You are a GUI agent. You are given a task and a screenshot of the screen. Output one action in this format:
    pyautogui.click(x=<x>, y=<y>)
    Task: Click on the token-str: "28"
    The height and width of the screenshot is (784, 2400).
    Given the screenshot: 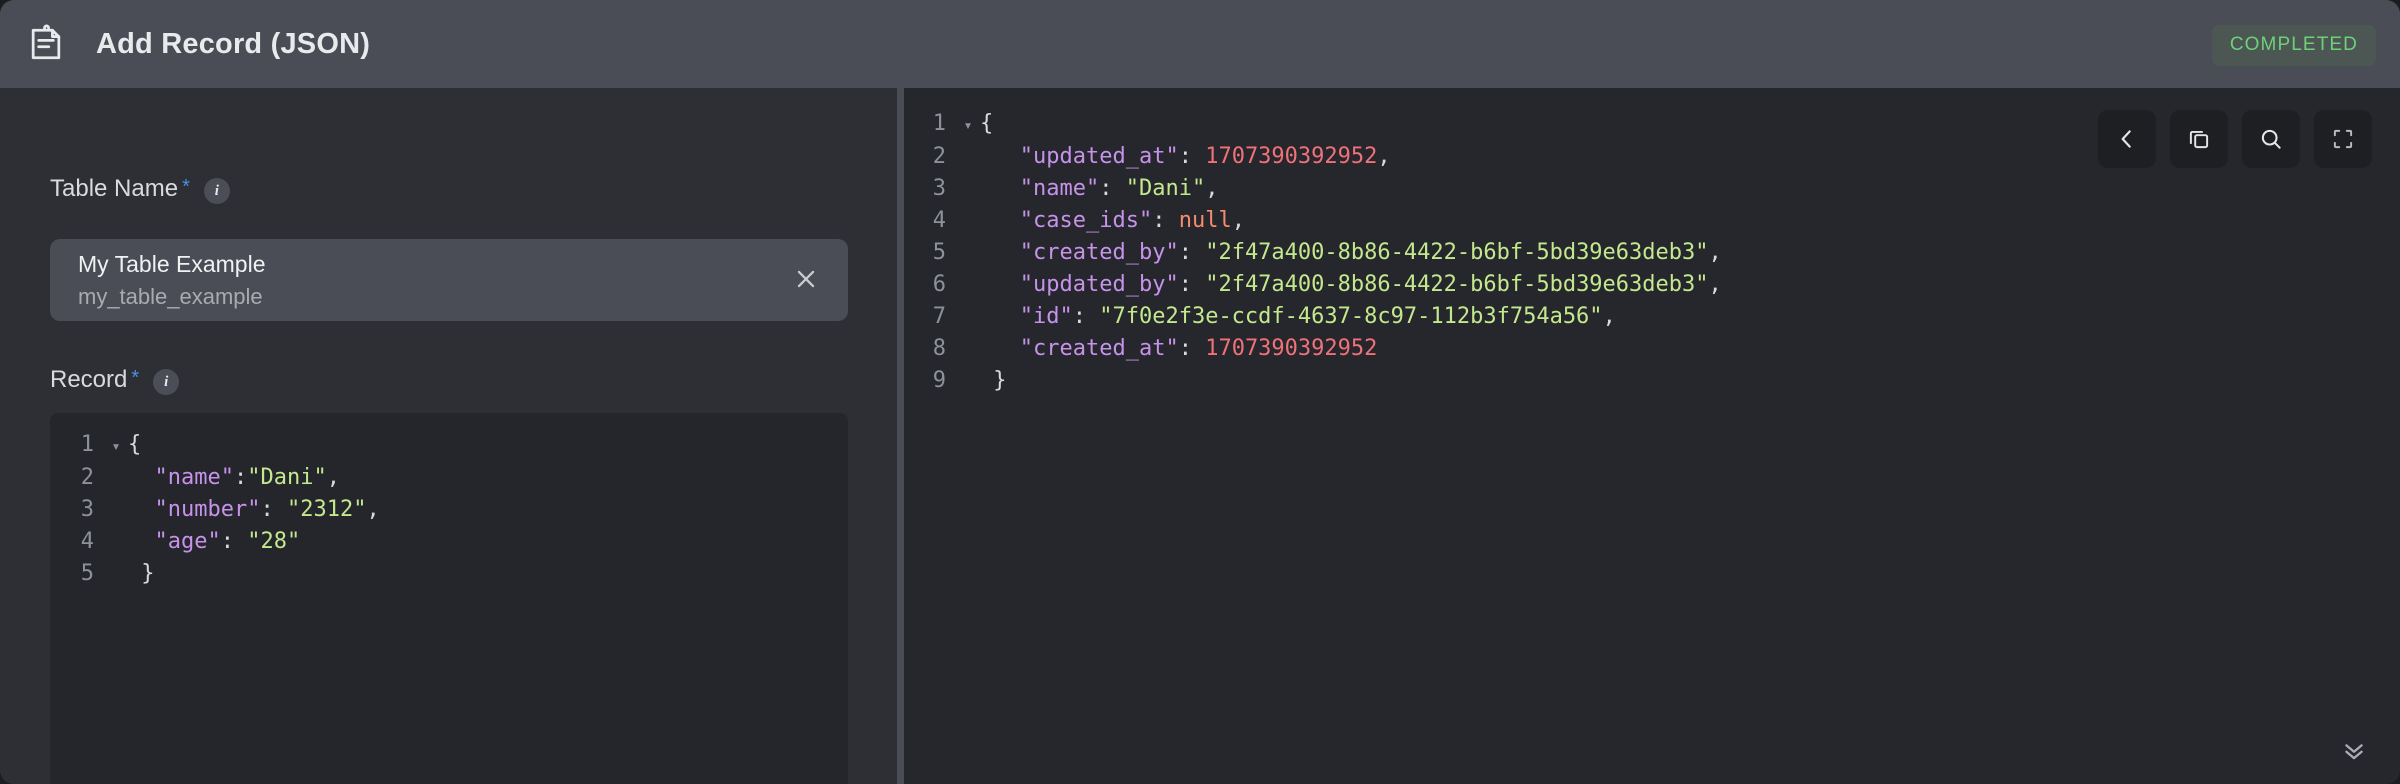 What is the action you would take?
    pyautogui.click(x=274, y=541)
    